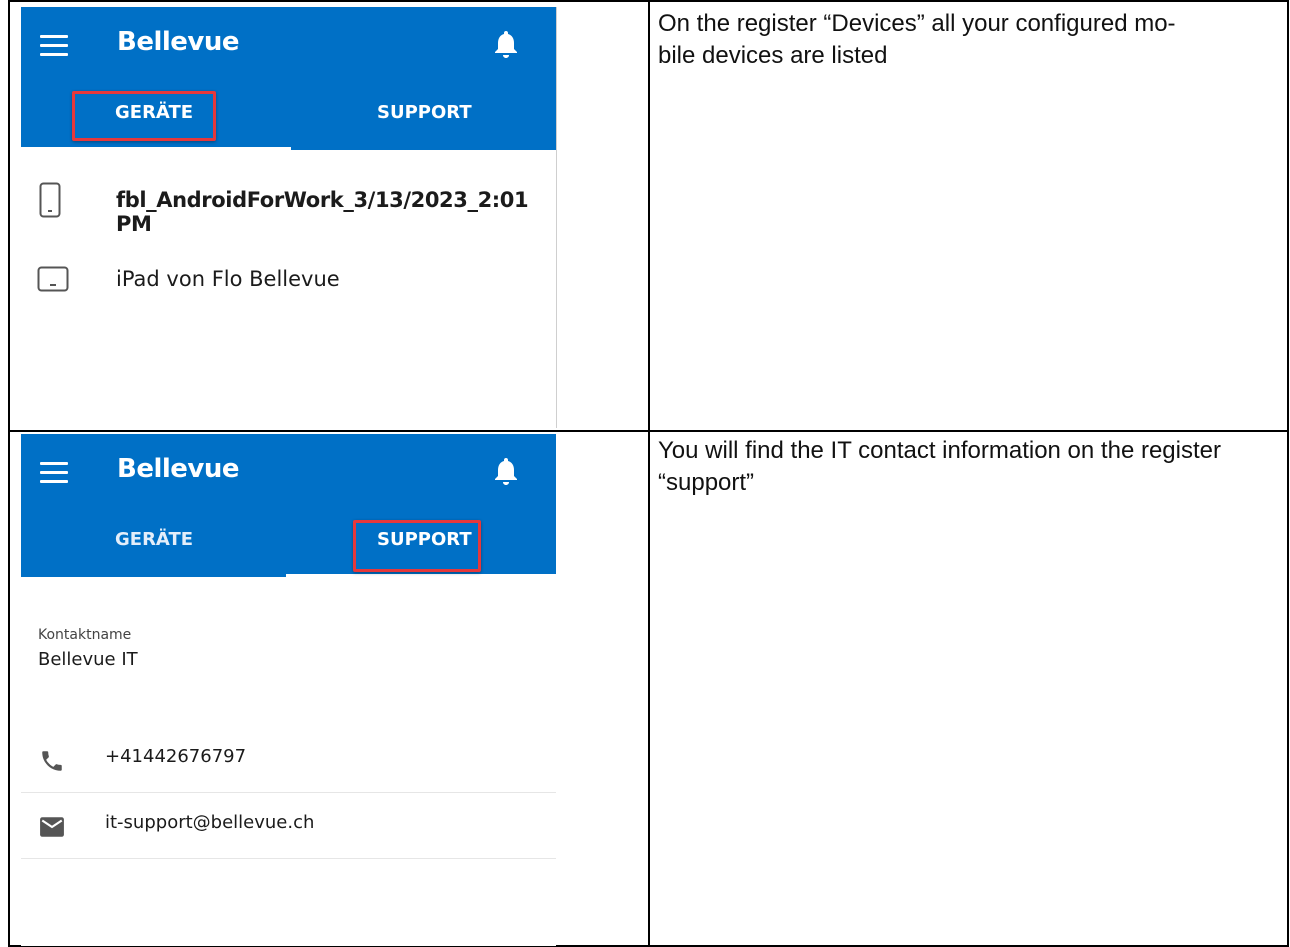  I want to click on mail-icon, so click(52, 827).